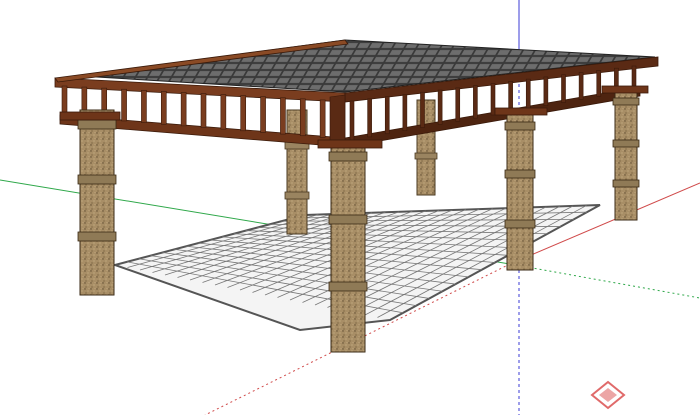 The width and height of the screenshot is (700, 415). I want to click on pillar-front-center, so click(348, 246).